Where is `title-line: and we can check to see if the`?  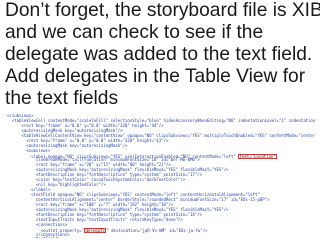 title-line: and we can check to see if the is located at coordinates (134, 32).